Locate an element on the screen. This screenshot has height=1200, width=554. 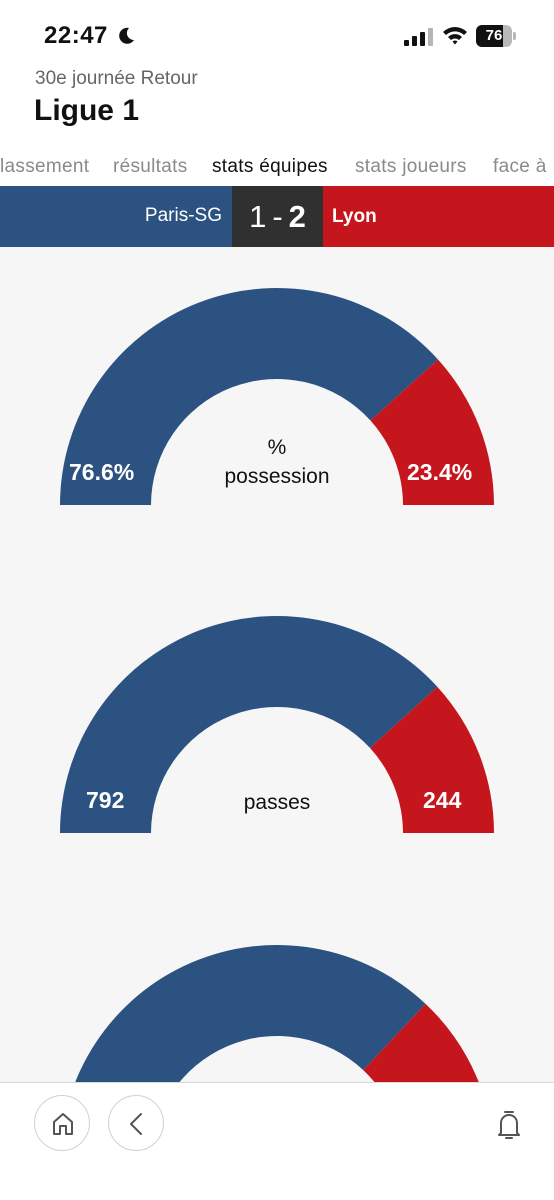
bell-icon is located at coordinates (509, 1125).